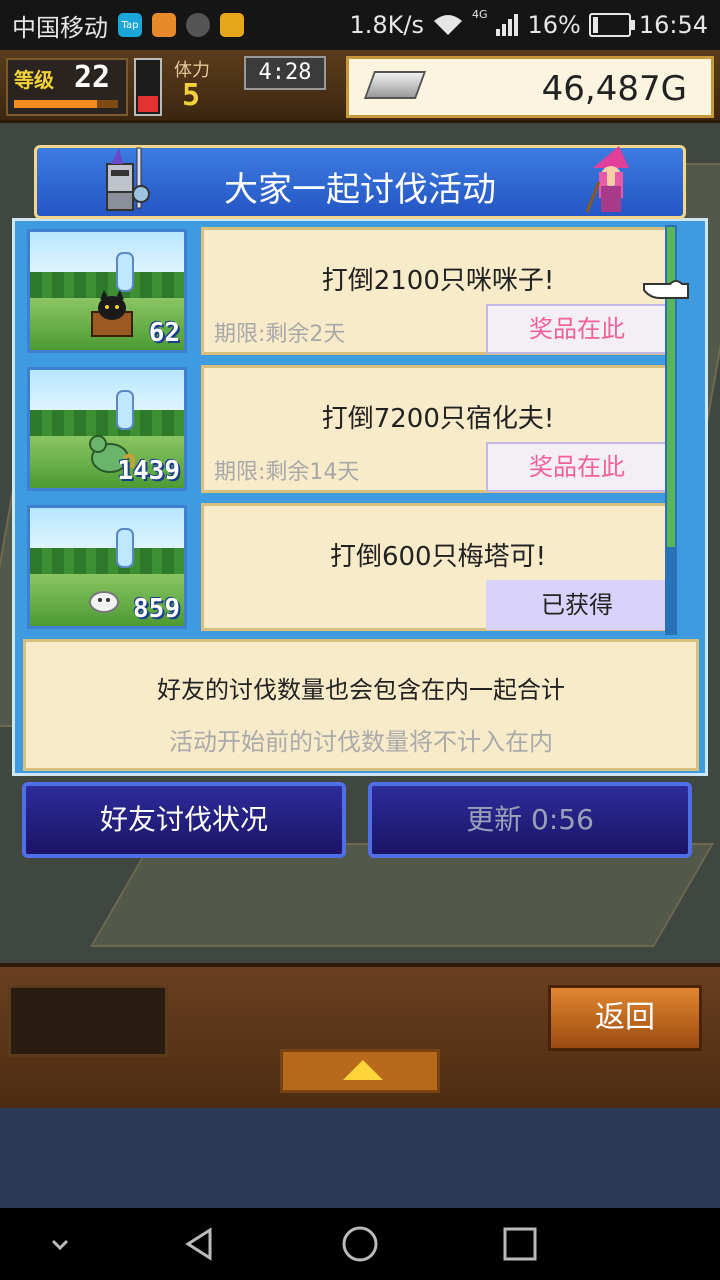  I want to click on level-label: 等级, so click(34, 80).